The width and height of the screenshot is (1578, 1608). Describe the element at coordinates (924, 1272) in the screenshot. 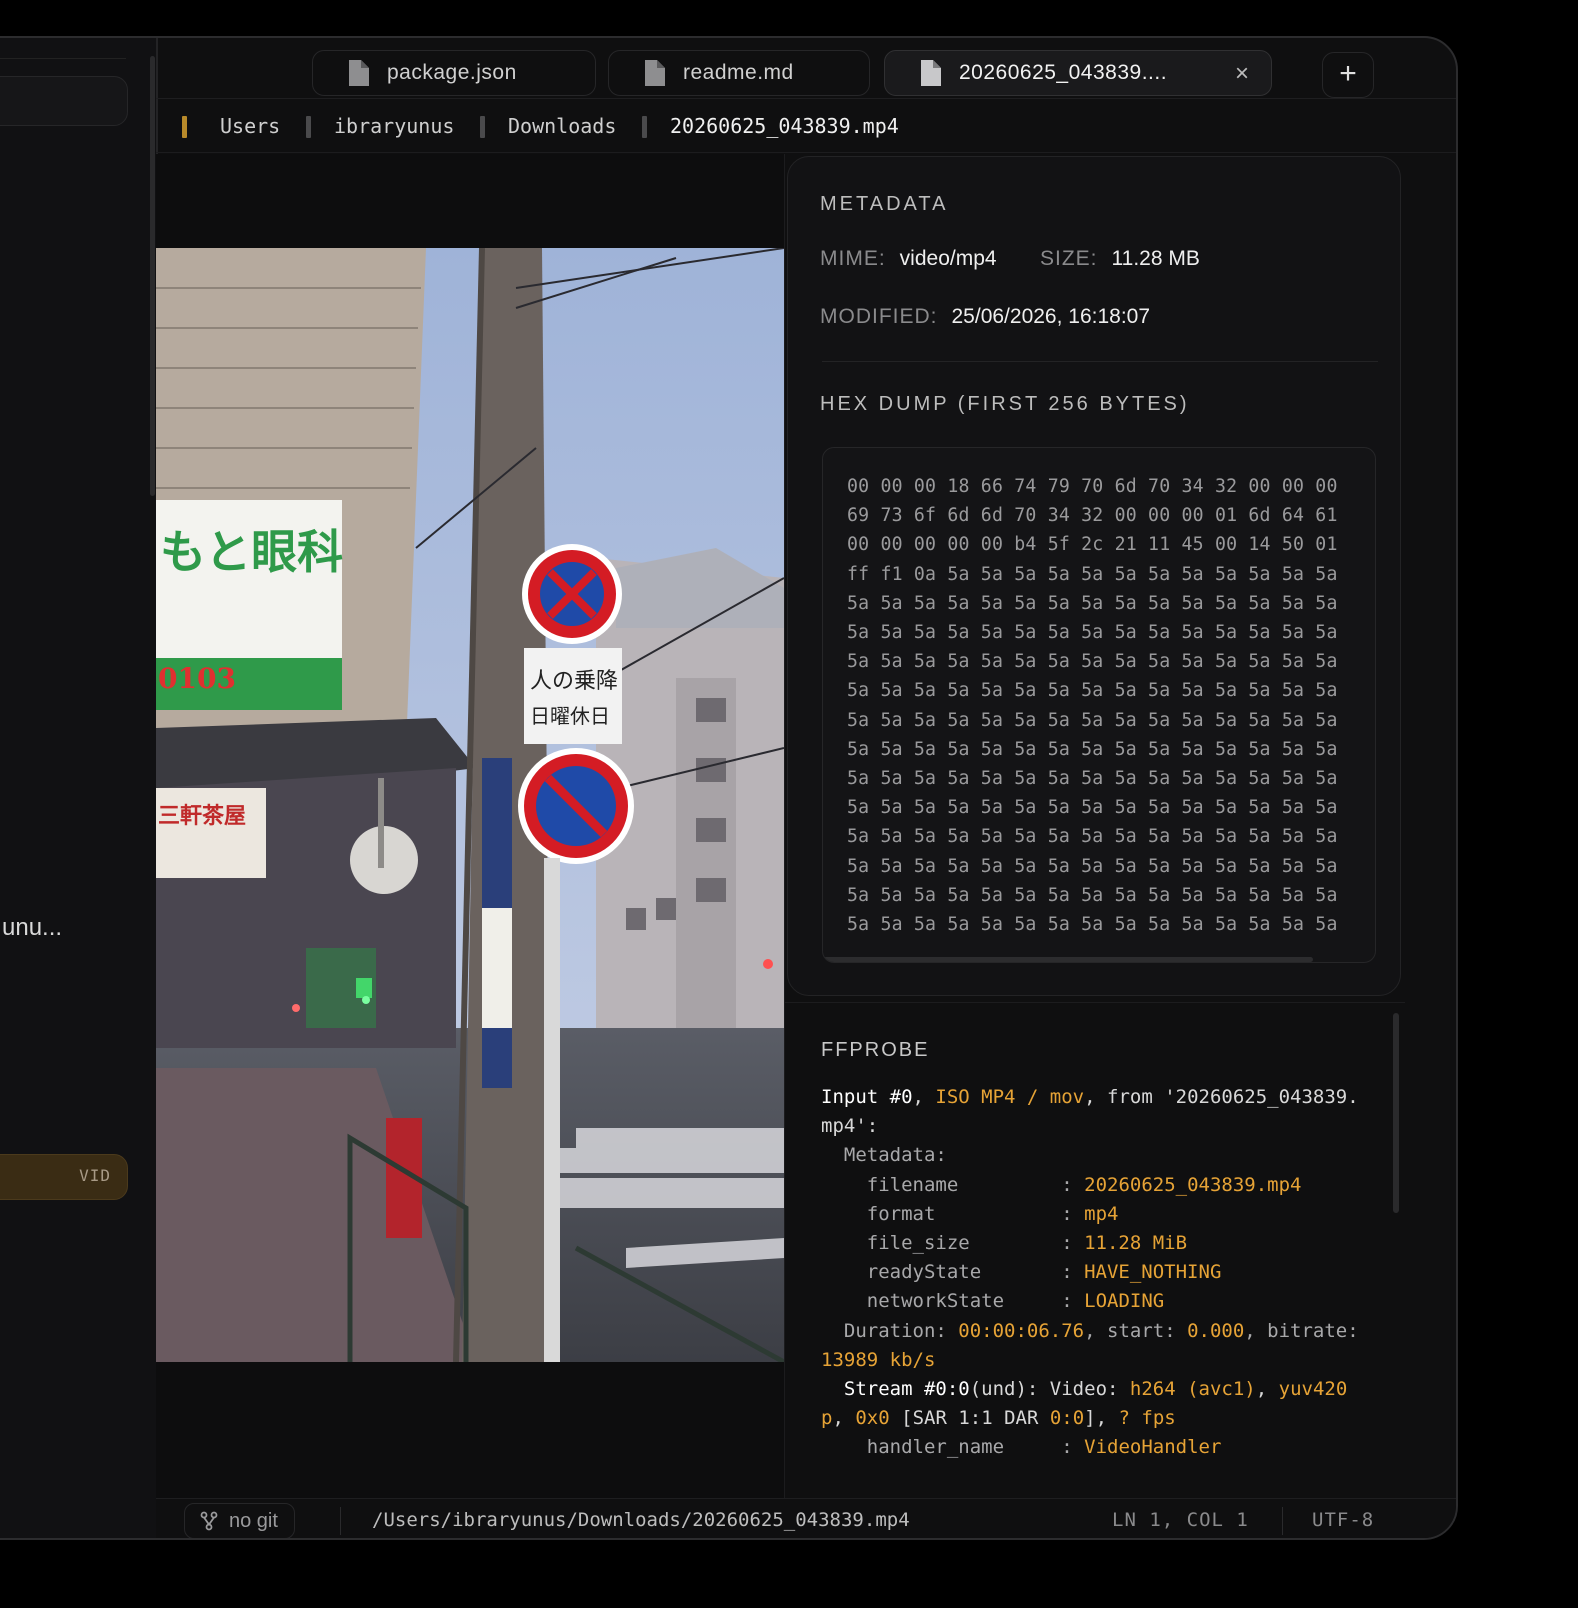

I see `ffprobe-field-key: readyState` at that location.